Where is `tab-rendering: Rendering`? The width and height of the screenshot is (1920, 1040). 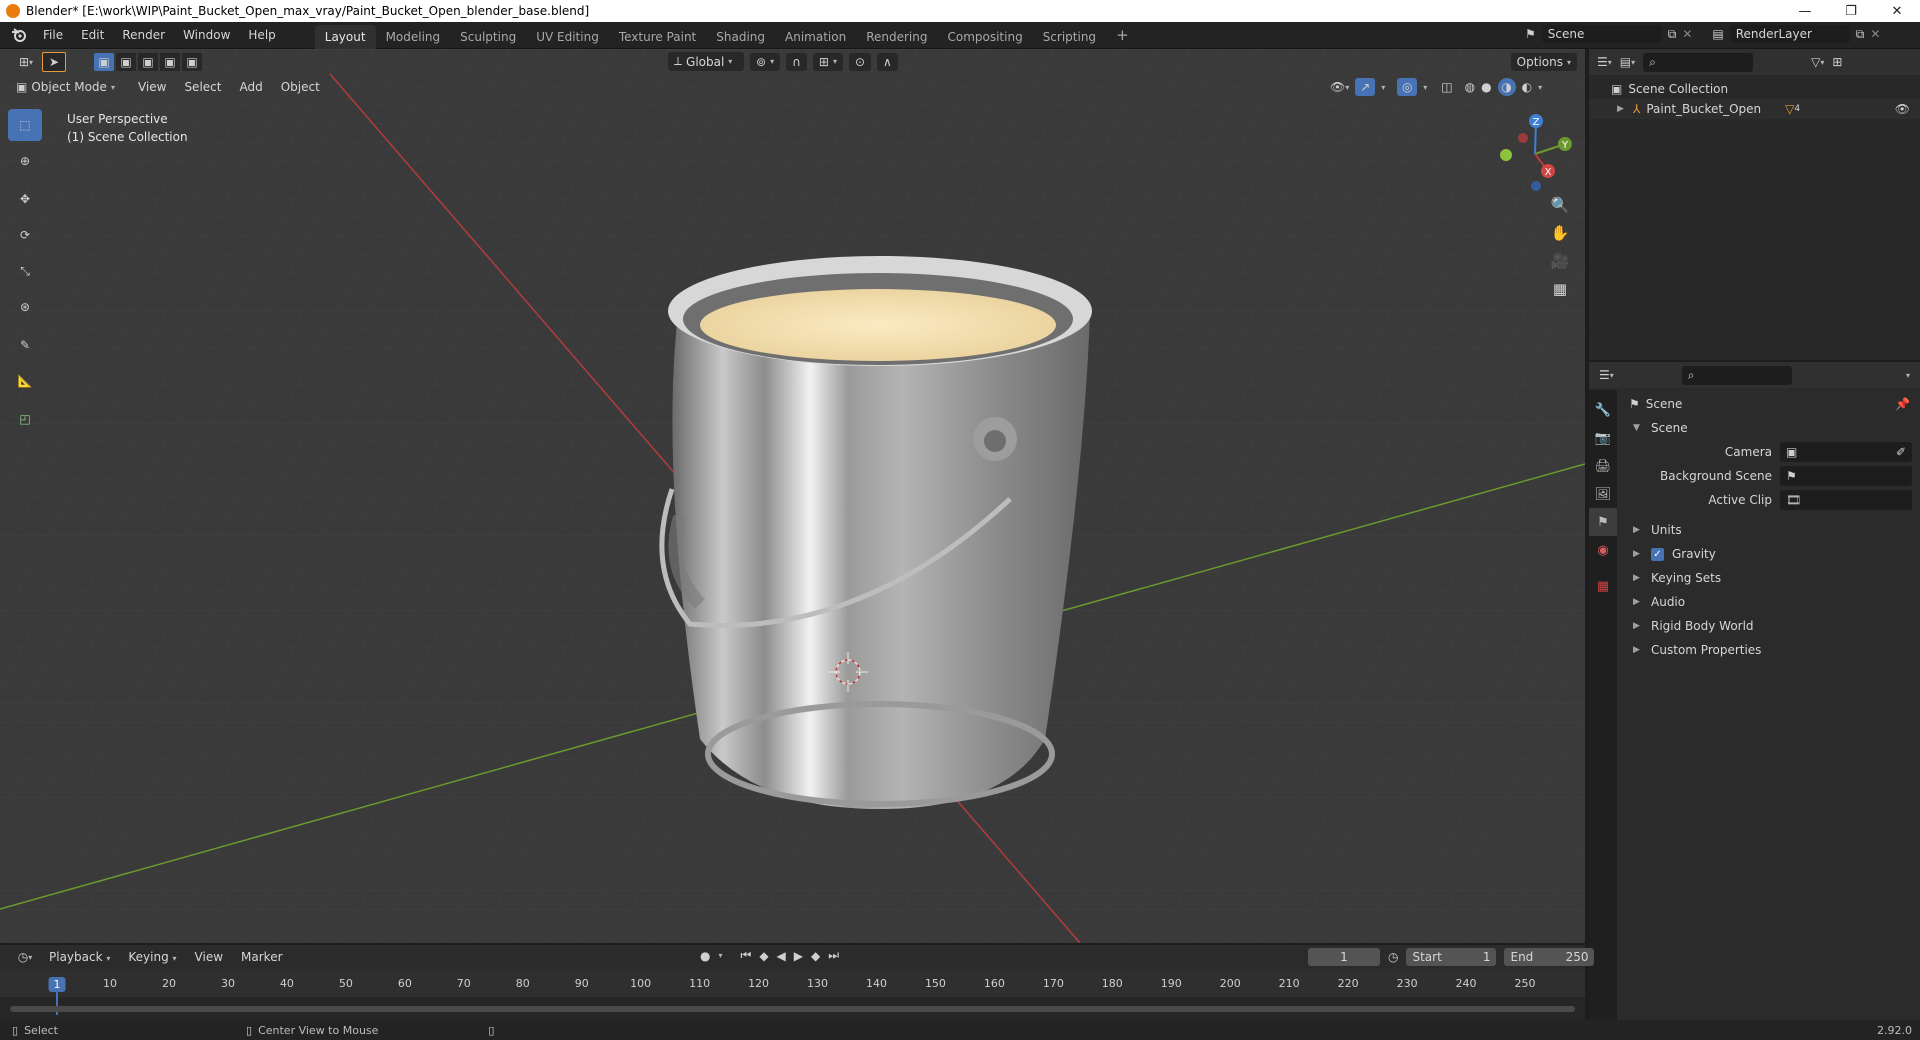
tab-rendering: Rendering is located at coordinates (896, 37).